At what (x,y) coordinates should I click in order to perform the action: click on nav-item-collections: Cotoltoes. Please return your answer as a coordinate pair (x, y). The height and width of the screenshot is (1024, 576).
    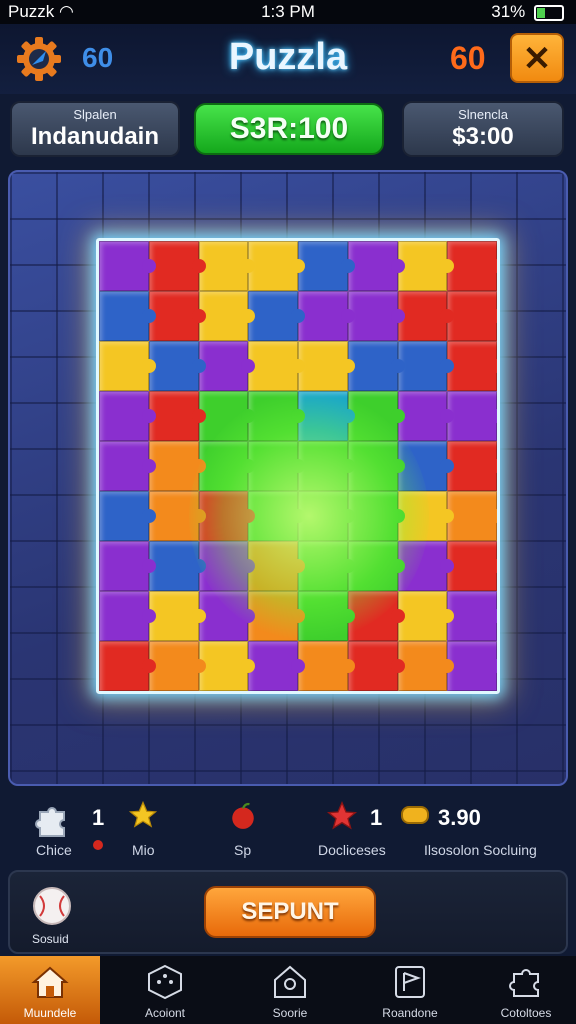
    Looking at the image, I should click on (526, 990).